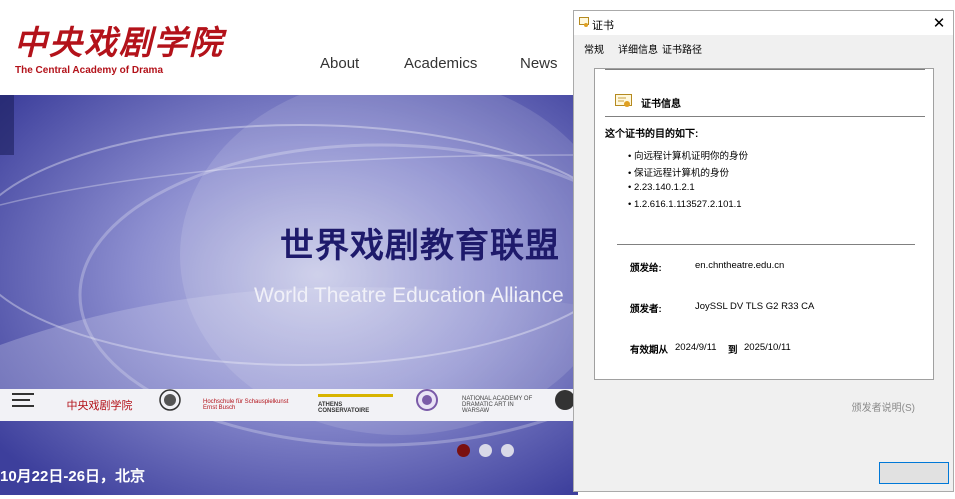  What do you see at coordinates (763, 23) in the screenshot?
I see `dialog-title-bar: 证书 ✕` at bounding box center [763, 23].